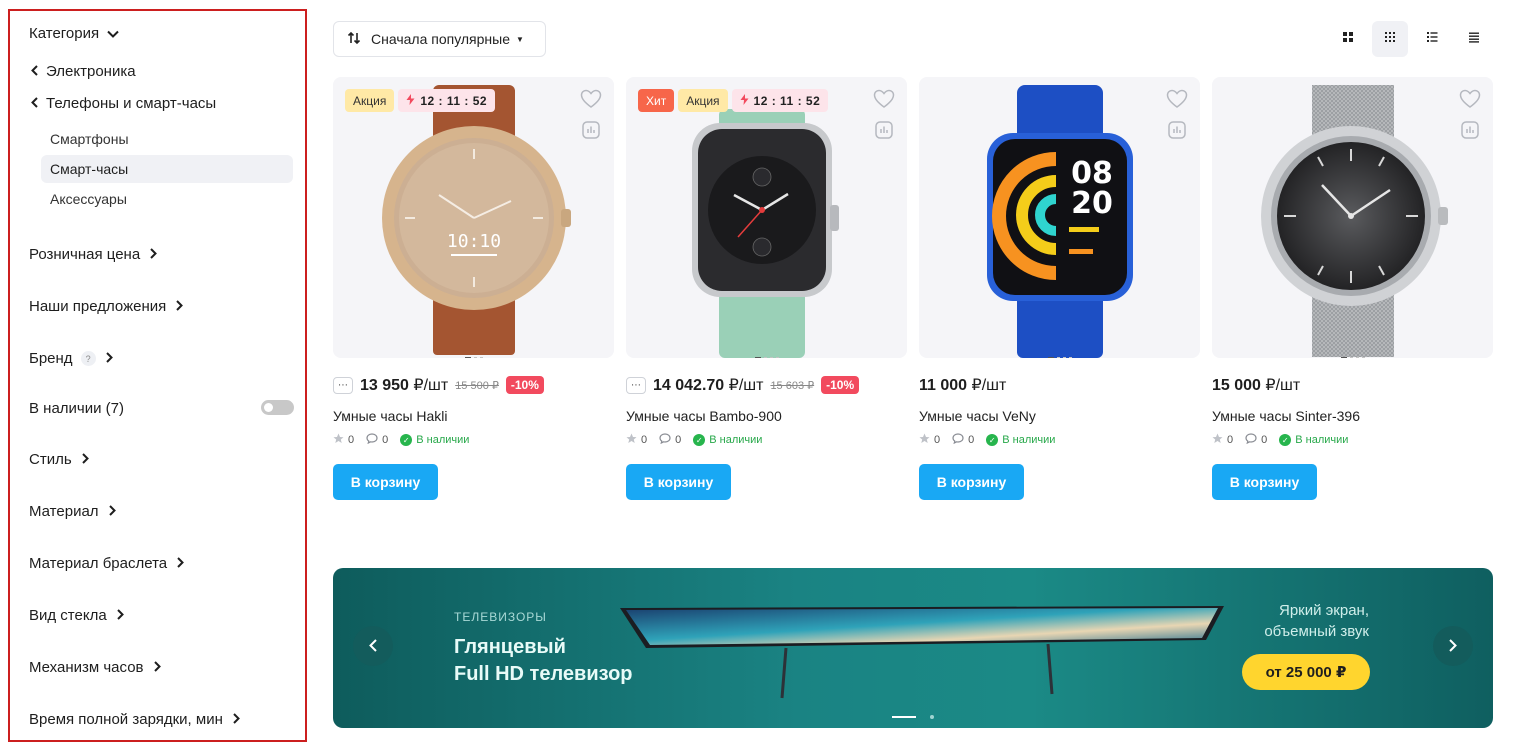 The width and height of the screenshot is (1518, 754). What do you see at coordinates (113, 34) in the screenshot?
I see `chevron-down-icon` at bounding box center [113, 34].